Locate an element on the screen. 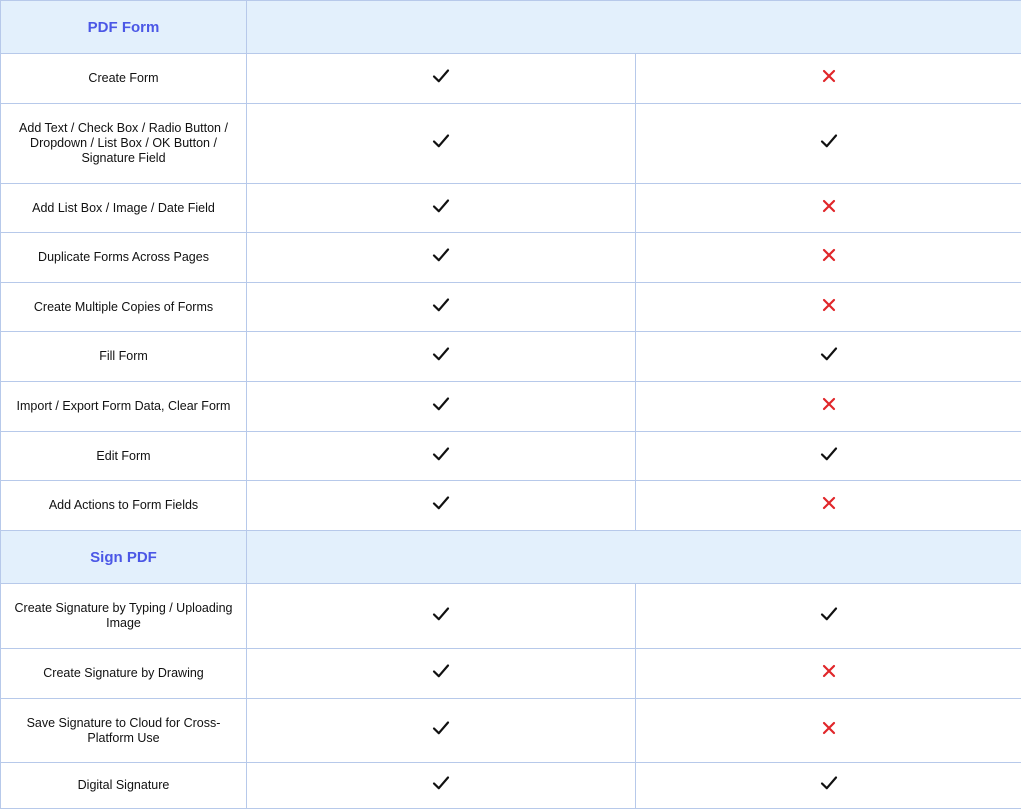 The image size is (1021, 809). section-title: Sign PDF is located at coordinates (124, 557).